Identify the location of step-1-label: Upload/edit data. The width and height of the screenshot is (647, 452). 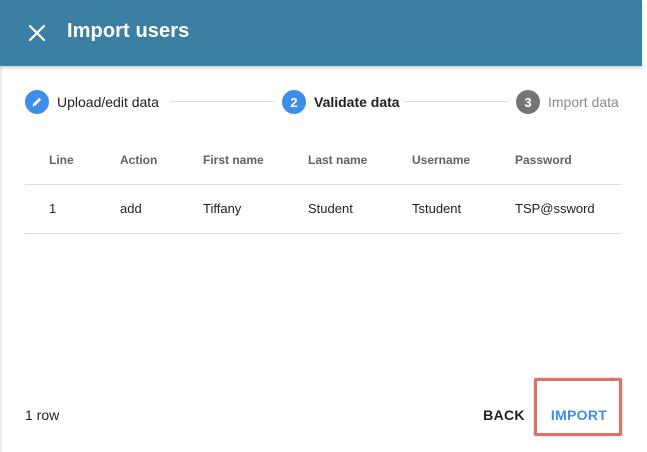
(108, 102).